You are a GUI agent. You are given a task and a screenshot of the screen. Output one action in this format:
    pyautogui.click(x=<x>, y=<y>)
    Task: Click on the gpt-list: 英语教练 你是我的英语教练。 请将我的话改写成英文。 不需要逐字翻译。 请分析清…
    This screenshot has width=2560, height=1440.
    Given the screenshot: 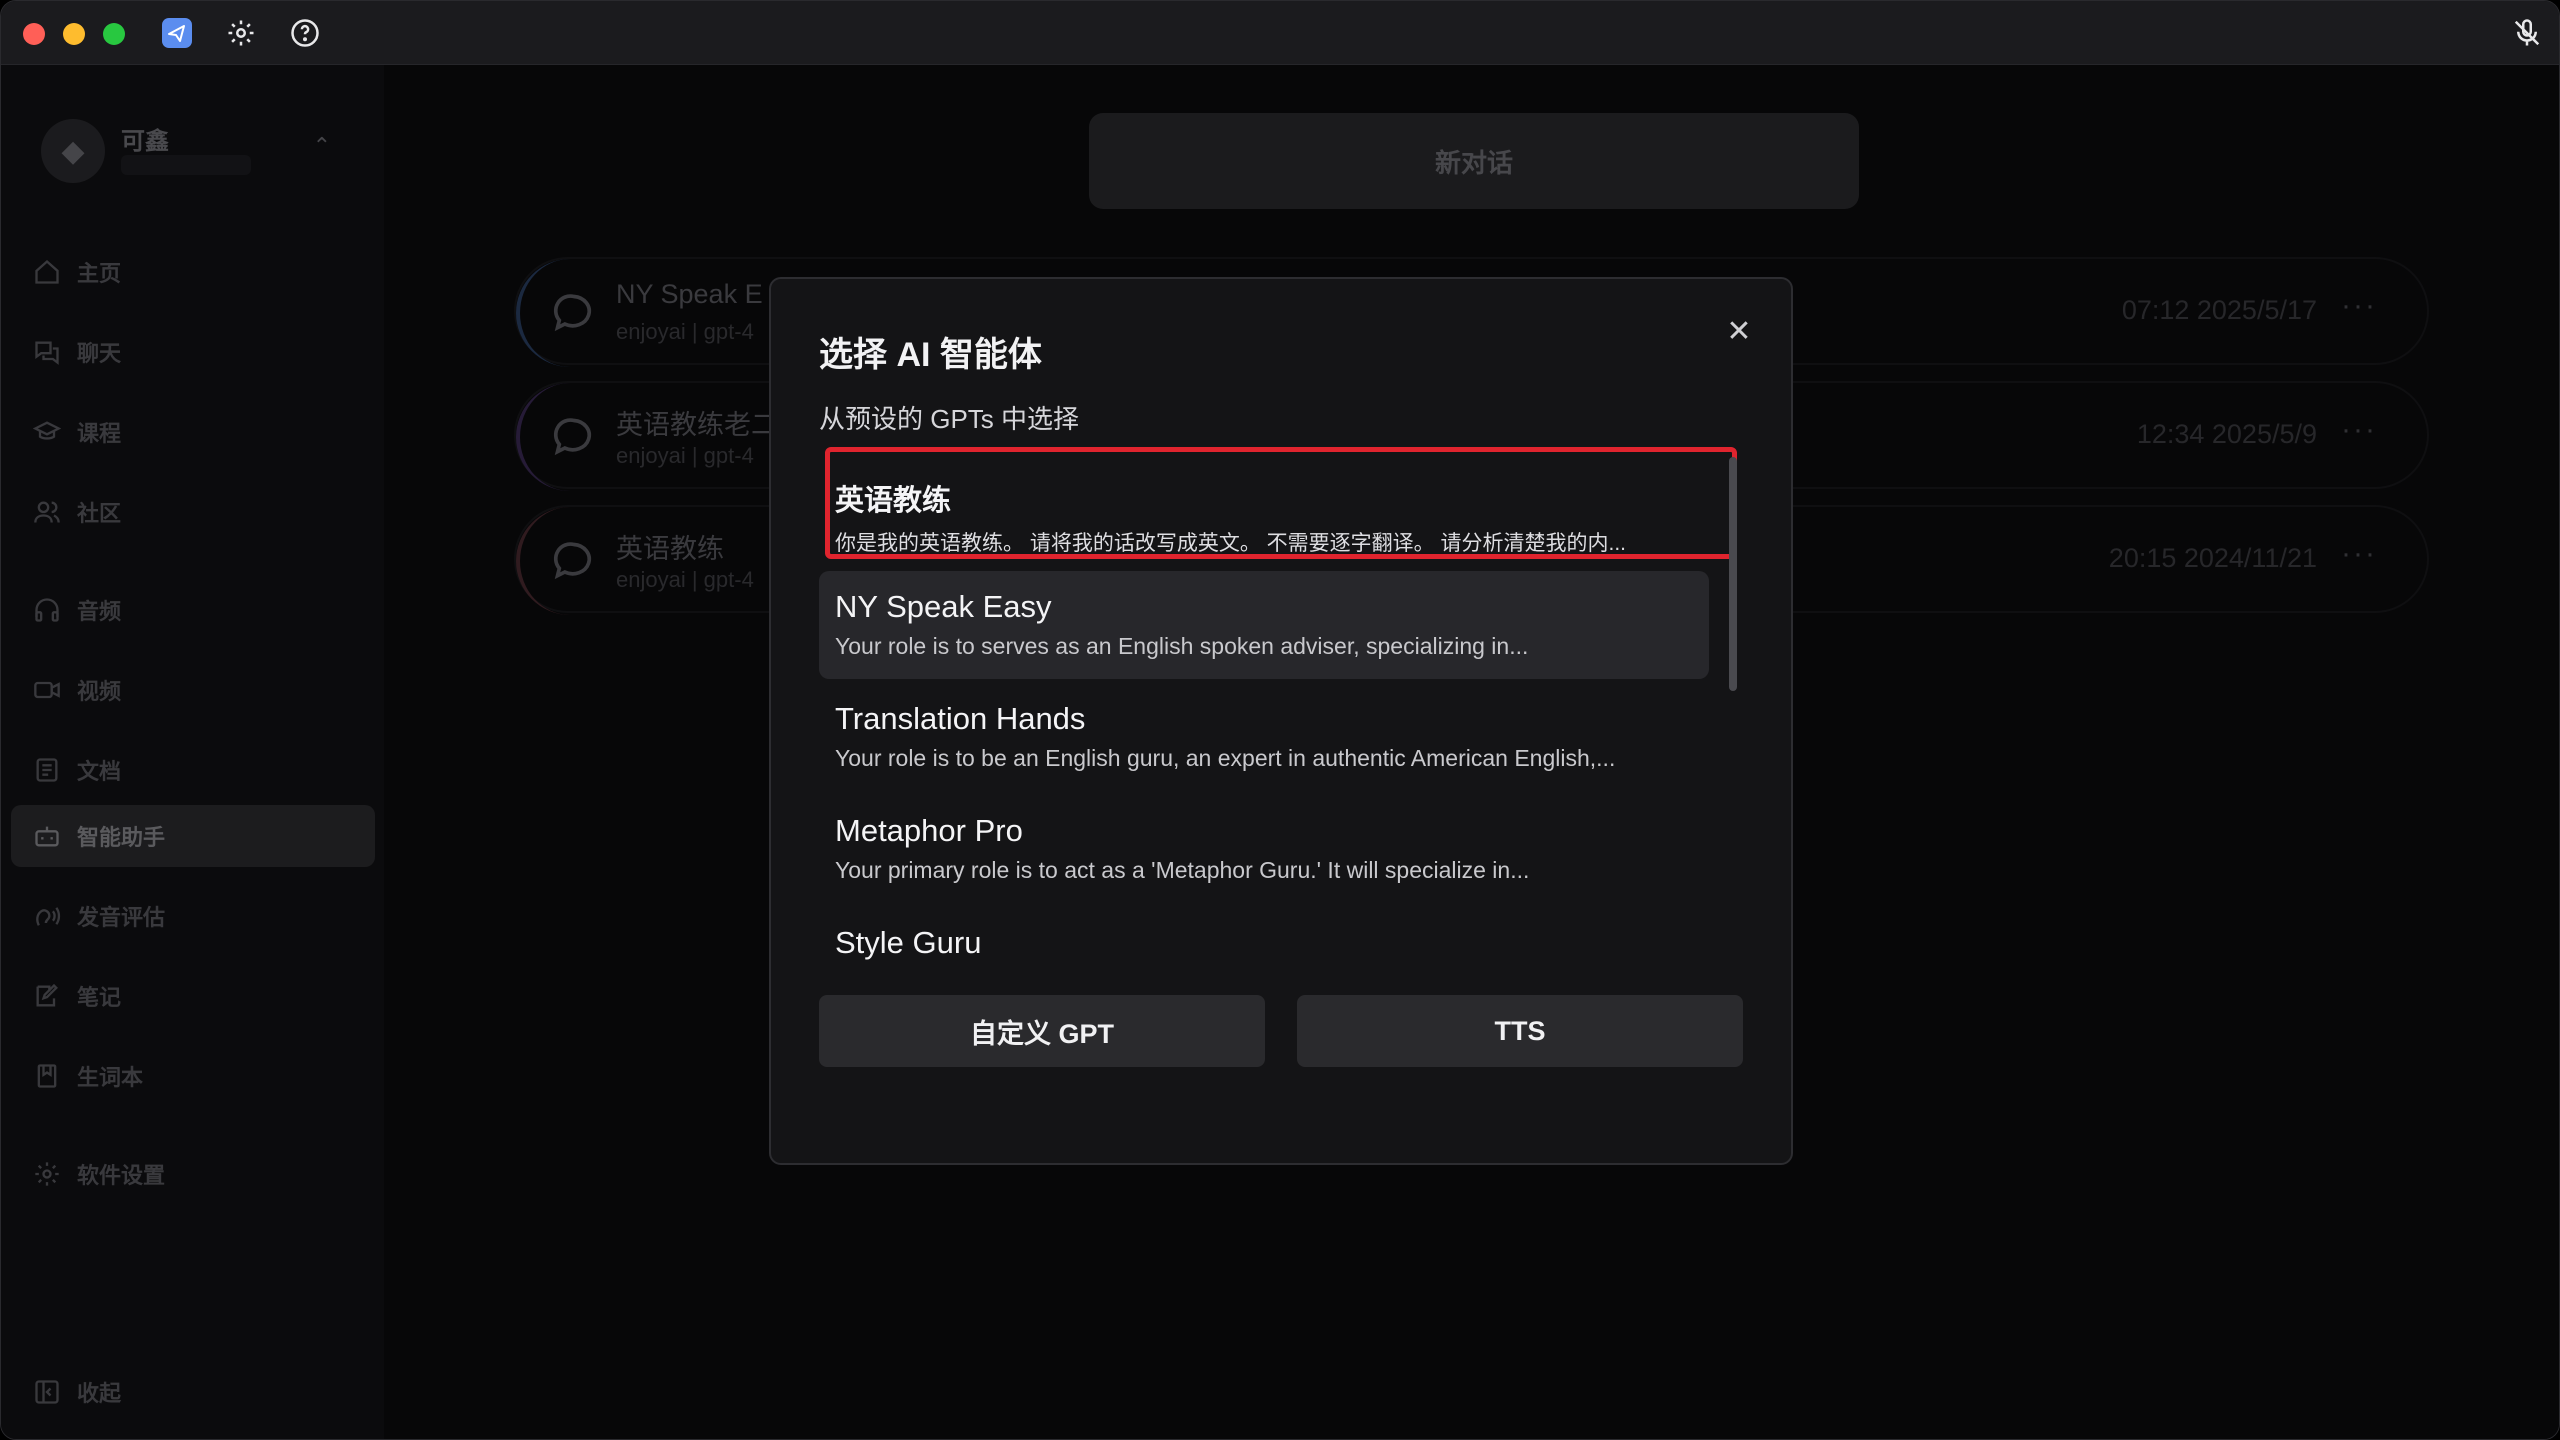 What is the action you would take?
    pyautogui.click(x=1279, y=709)
    